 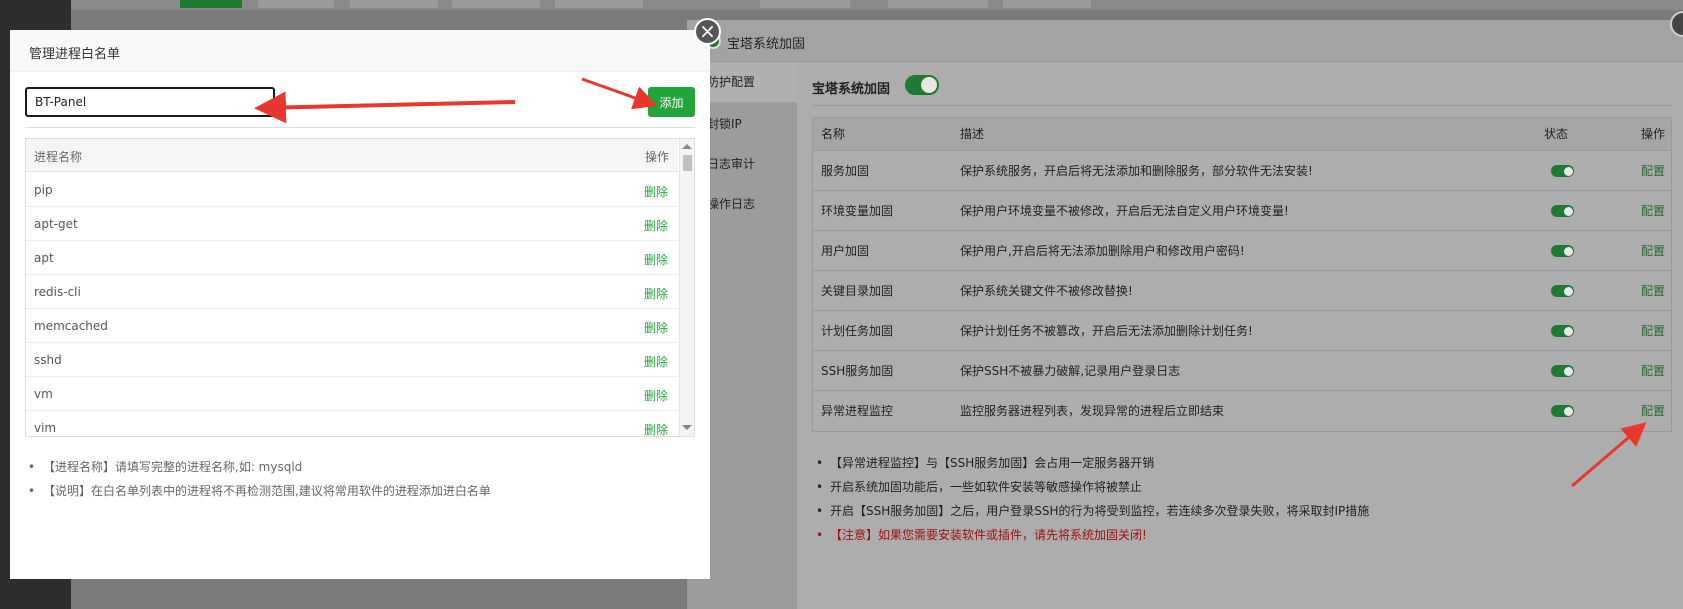 What do you see at coordinates (687, 427) in the screenshot?
I see `scroll-down-icon` at bounding box center [687, 427].